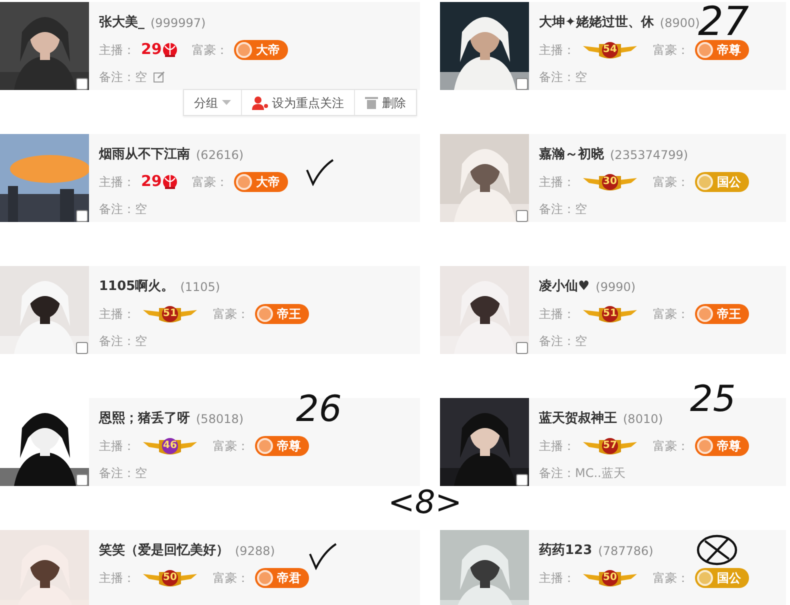 Image resolution: width=790 pixels, height=605 pixels. I want to click on user-id: (62616), so click(220, 155).